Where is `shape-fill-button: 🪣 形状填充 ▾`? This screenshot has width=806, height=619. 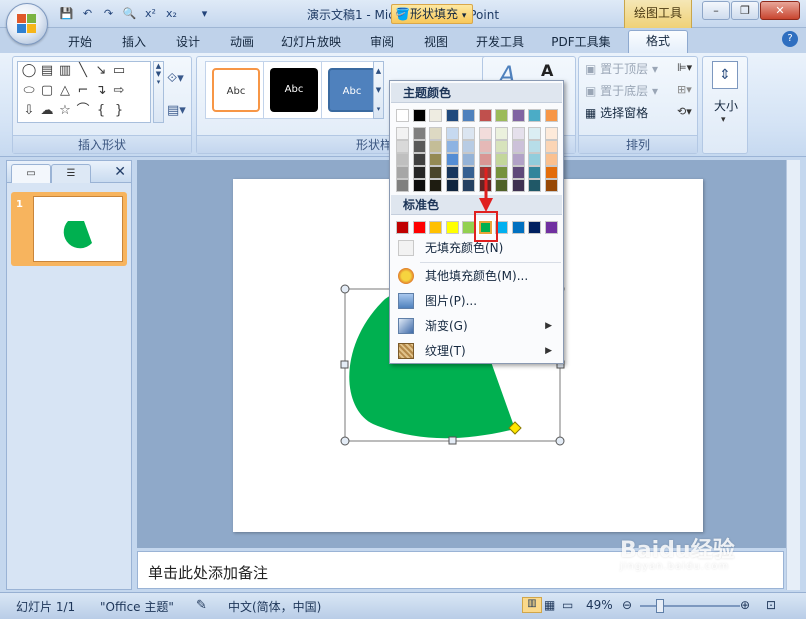 shape-fill-button: 🪣 形状填充 ▾ is located at coordinates (432, 14).